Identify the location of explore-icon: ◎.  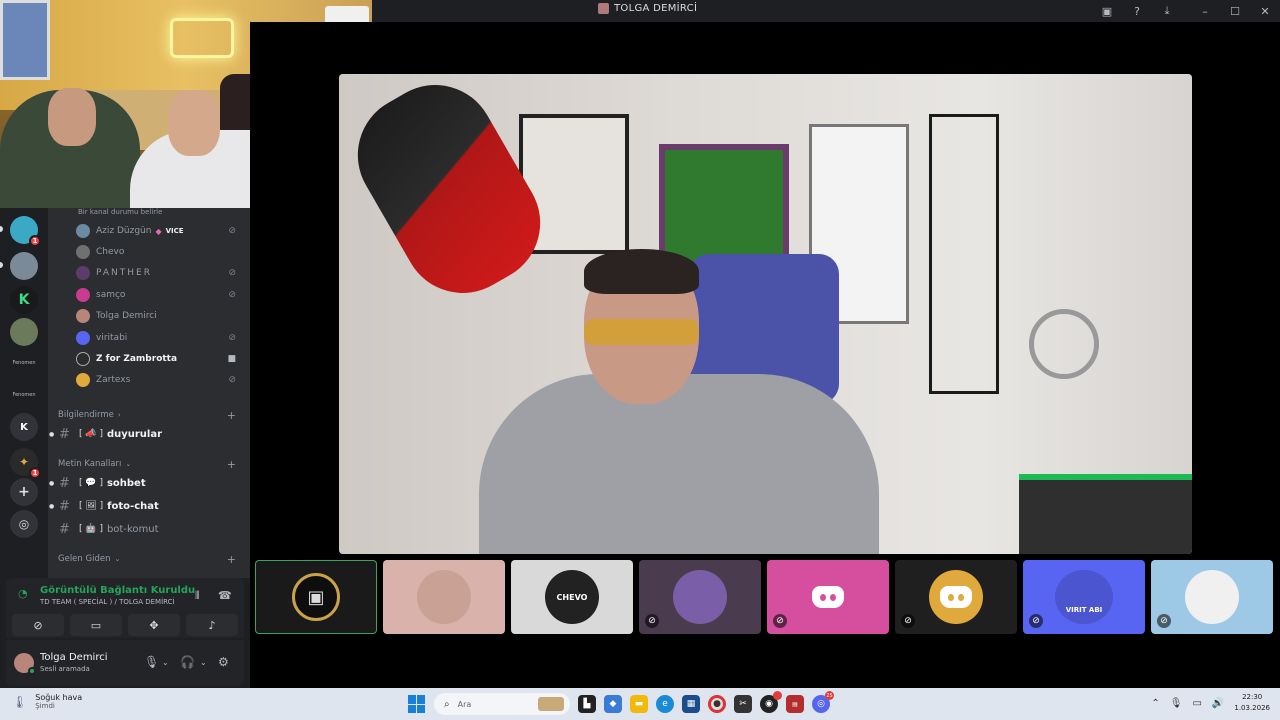
(24, 524).